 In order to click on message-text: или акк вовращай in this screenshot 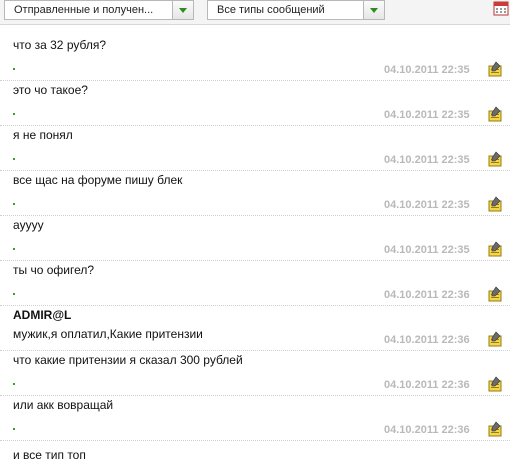, I will do `click(63, 405)`.